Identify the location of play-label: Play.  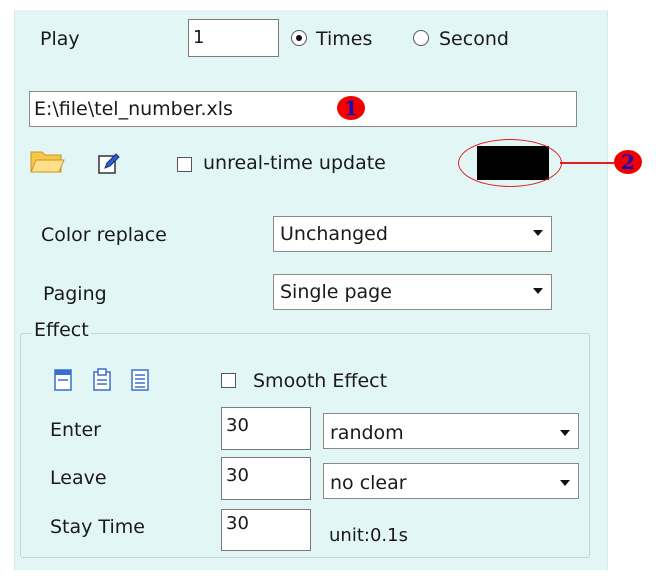
(60, 39).